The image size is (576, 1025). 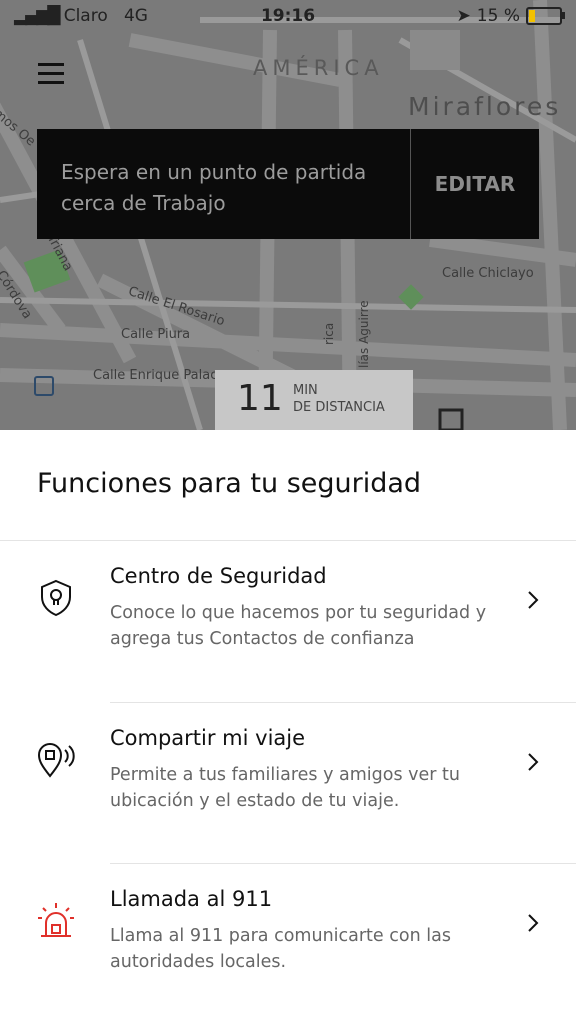 I want to click on map-label: Calle Enrique Palac, so click(x=155, y=375).